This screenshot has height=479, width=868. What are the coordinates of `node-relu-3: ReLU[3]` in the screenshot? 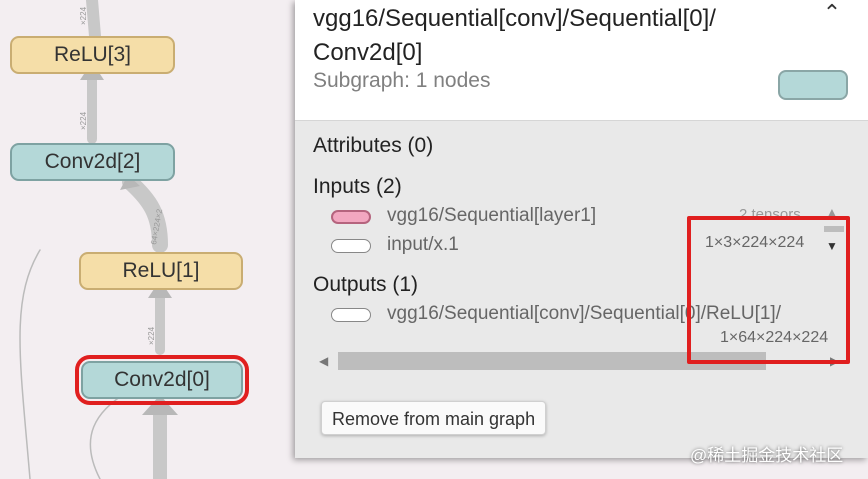 It's located at (92, 55).